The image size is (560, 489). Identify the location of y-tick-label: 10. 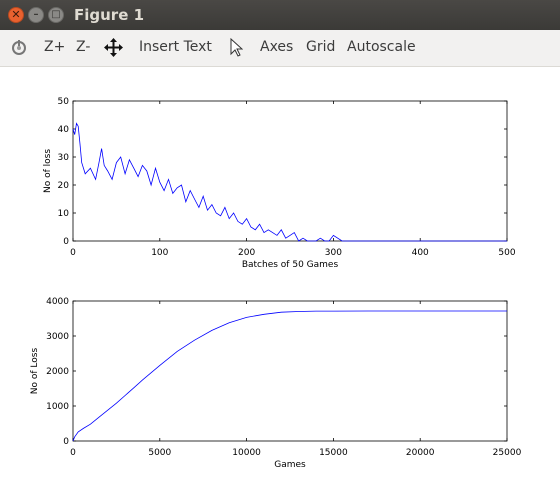
(64, 214).